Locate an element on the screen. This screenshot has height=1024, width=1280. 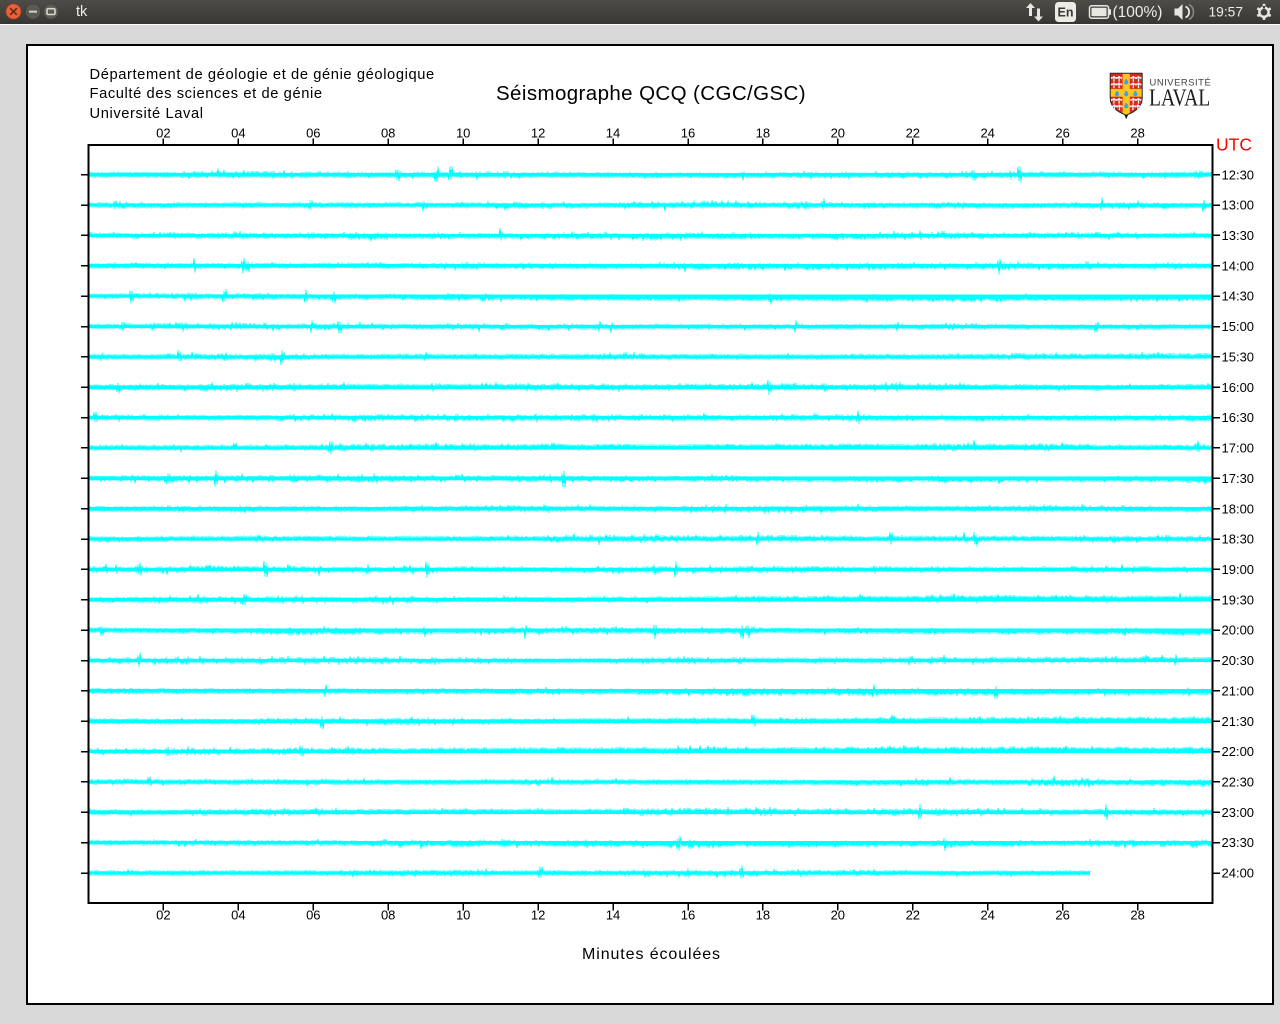
svg-text: 20:00 is located at coordinates (1238, 630).